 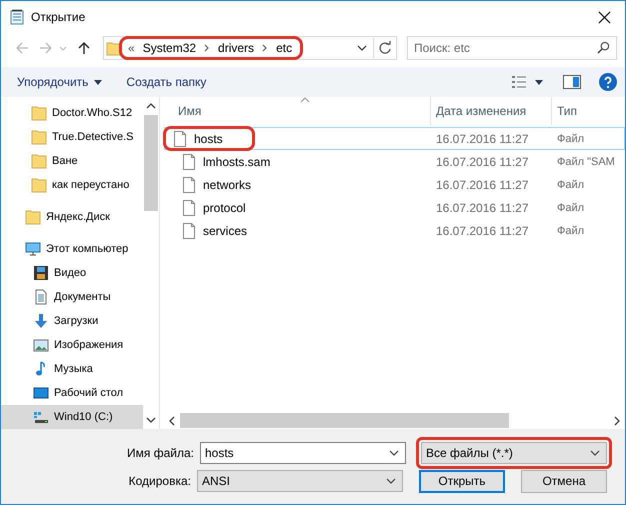 What do you see at coordinates (72, 393) in the screenshot?
I see `nav-item: Рабочий стол` at bounding box center [72, 393].